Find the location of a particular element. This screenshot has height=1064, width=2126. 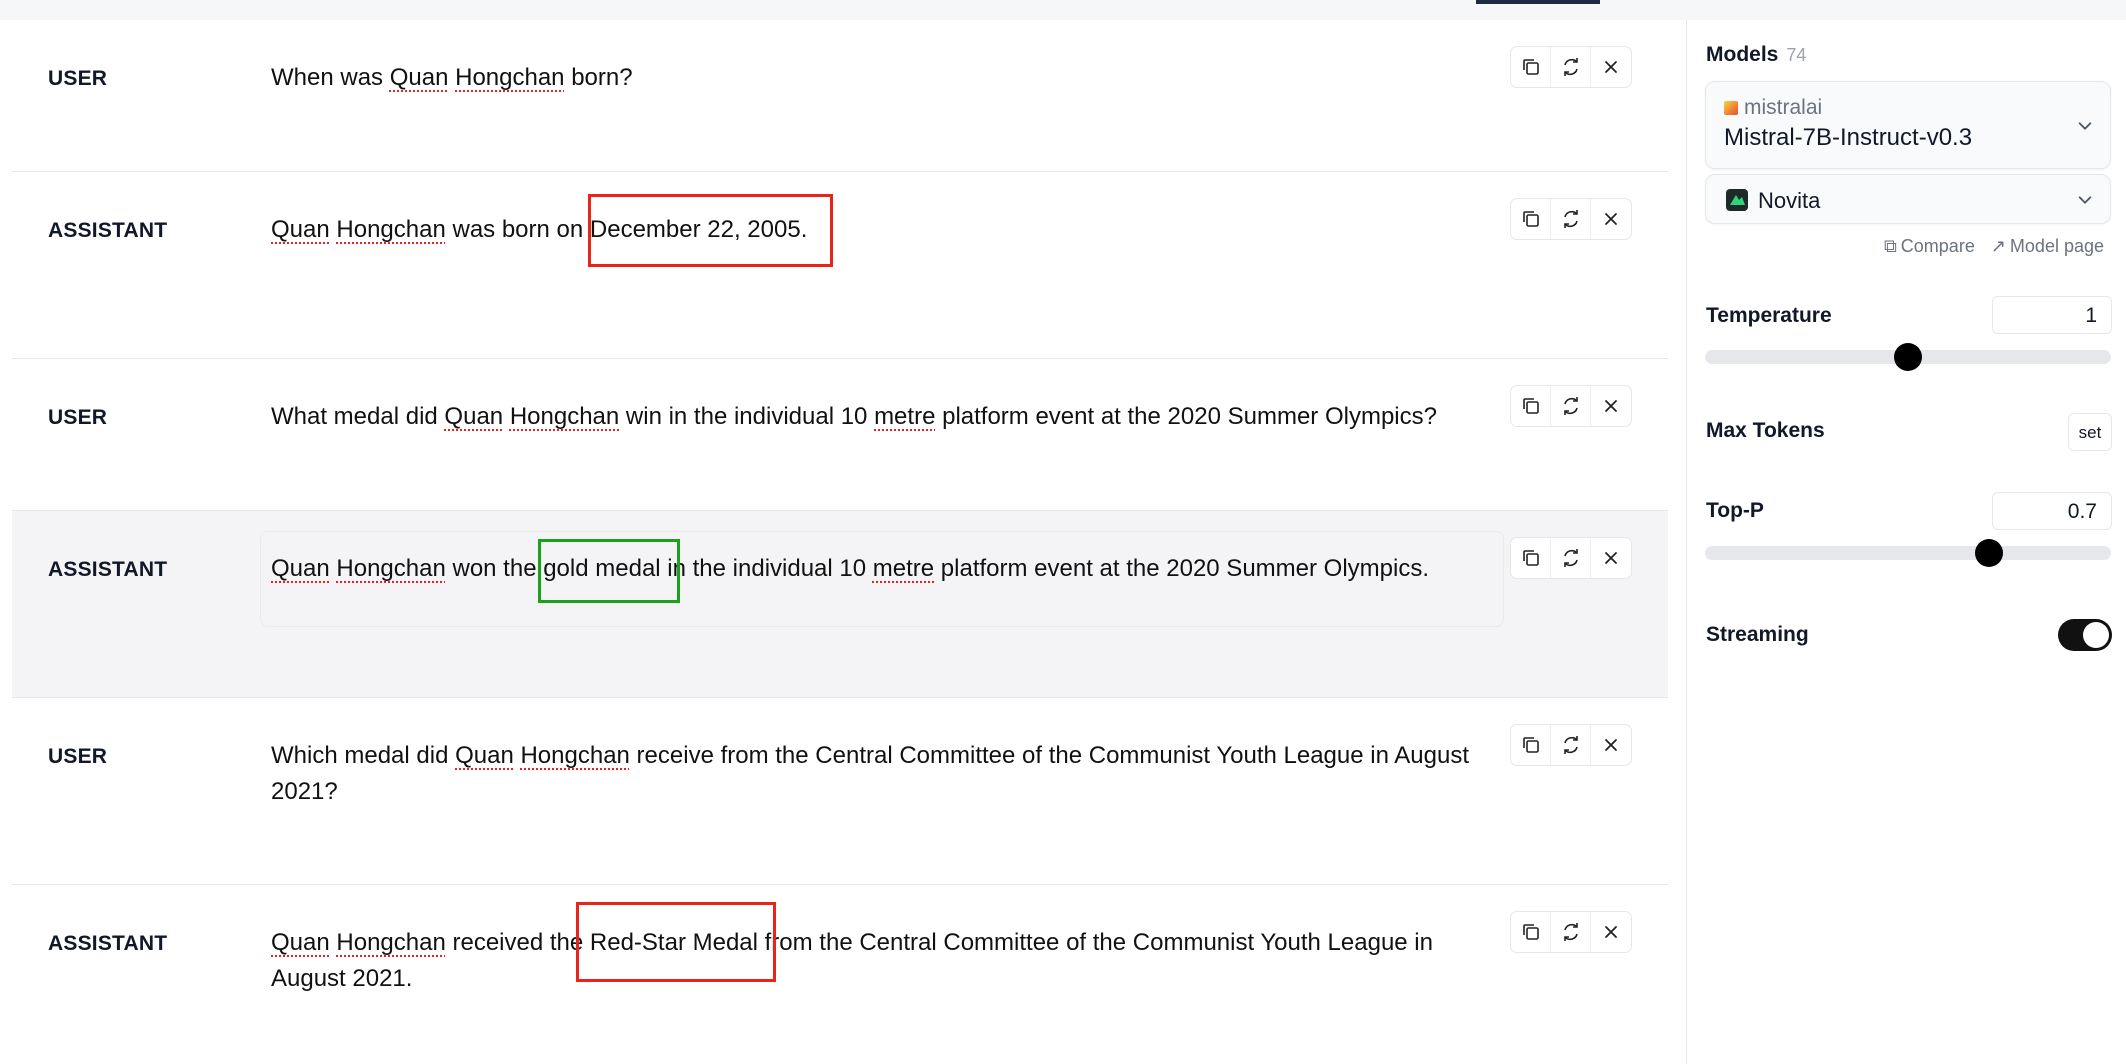

streaming-toggle is located at coordinates (2085, 635).